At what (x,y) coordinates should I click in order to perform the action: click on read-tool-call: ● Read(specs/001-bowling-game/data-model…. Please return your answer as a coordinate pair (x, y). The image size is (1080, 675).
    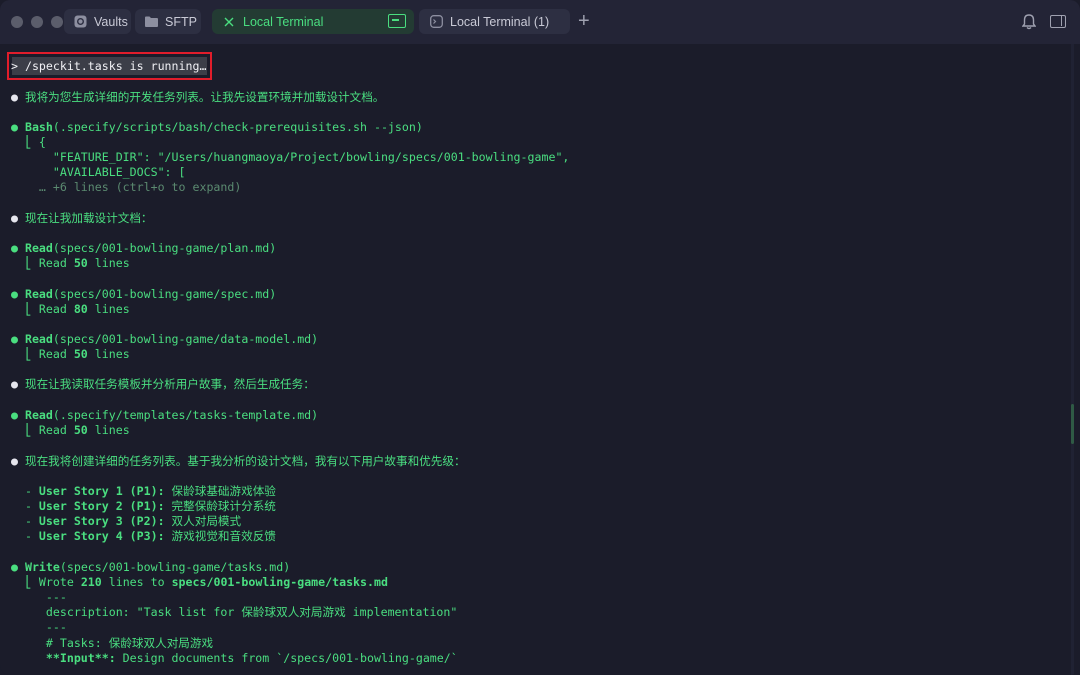
    Looking at the image, I should click on (165, 339).